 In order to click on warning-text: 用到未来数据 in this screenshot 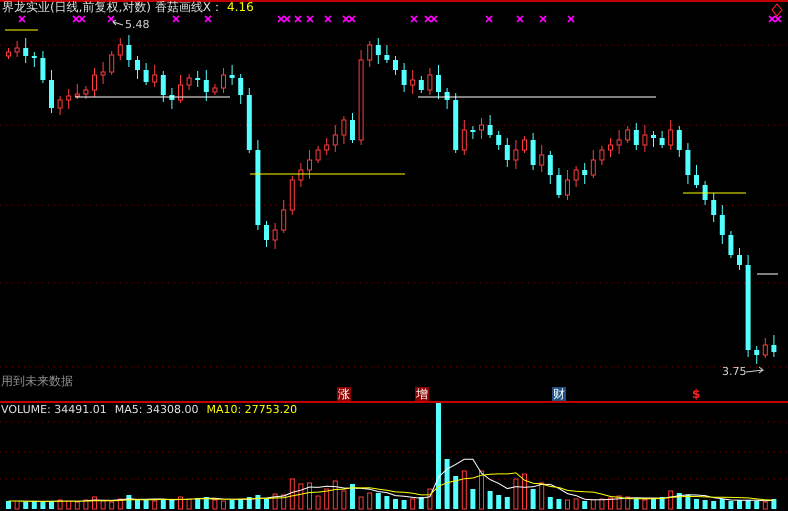, I will do `click(37, 381)`.